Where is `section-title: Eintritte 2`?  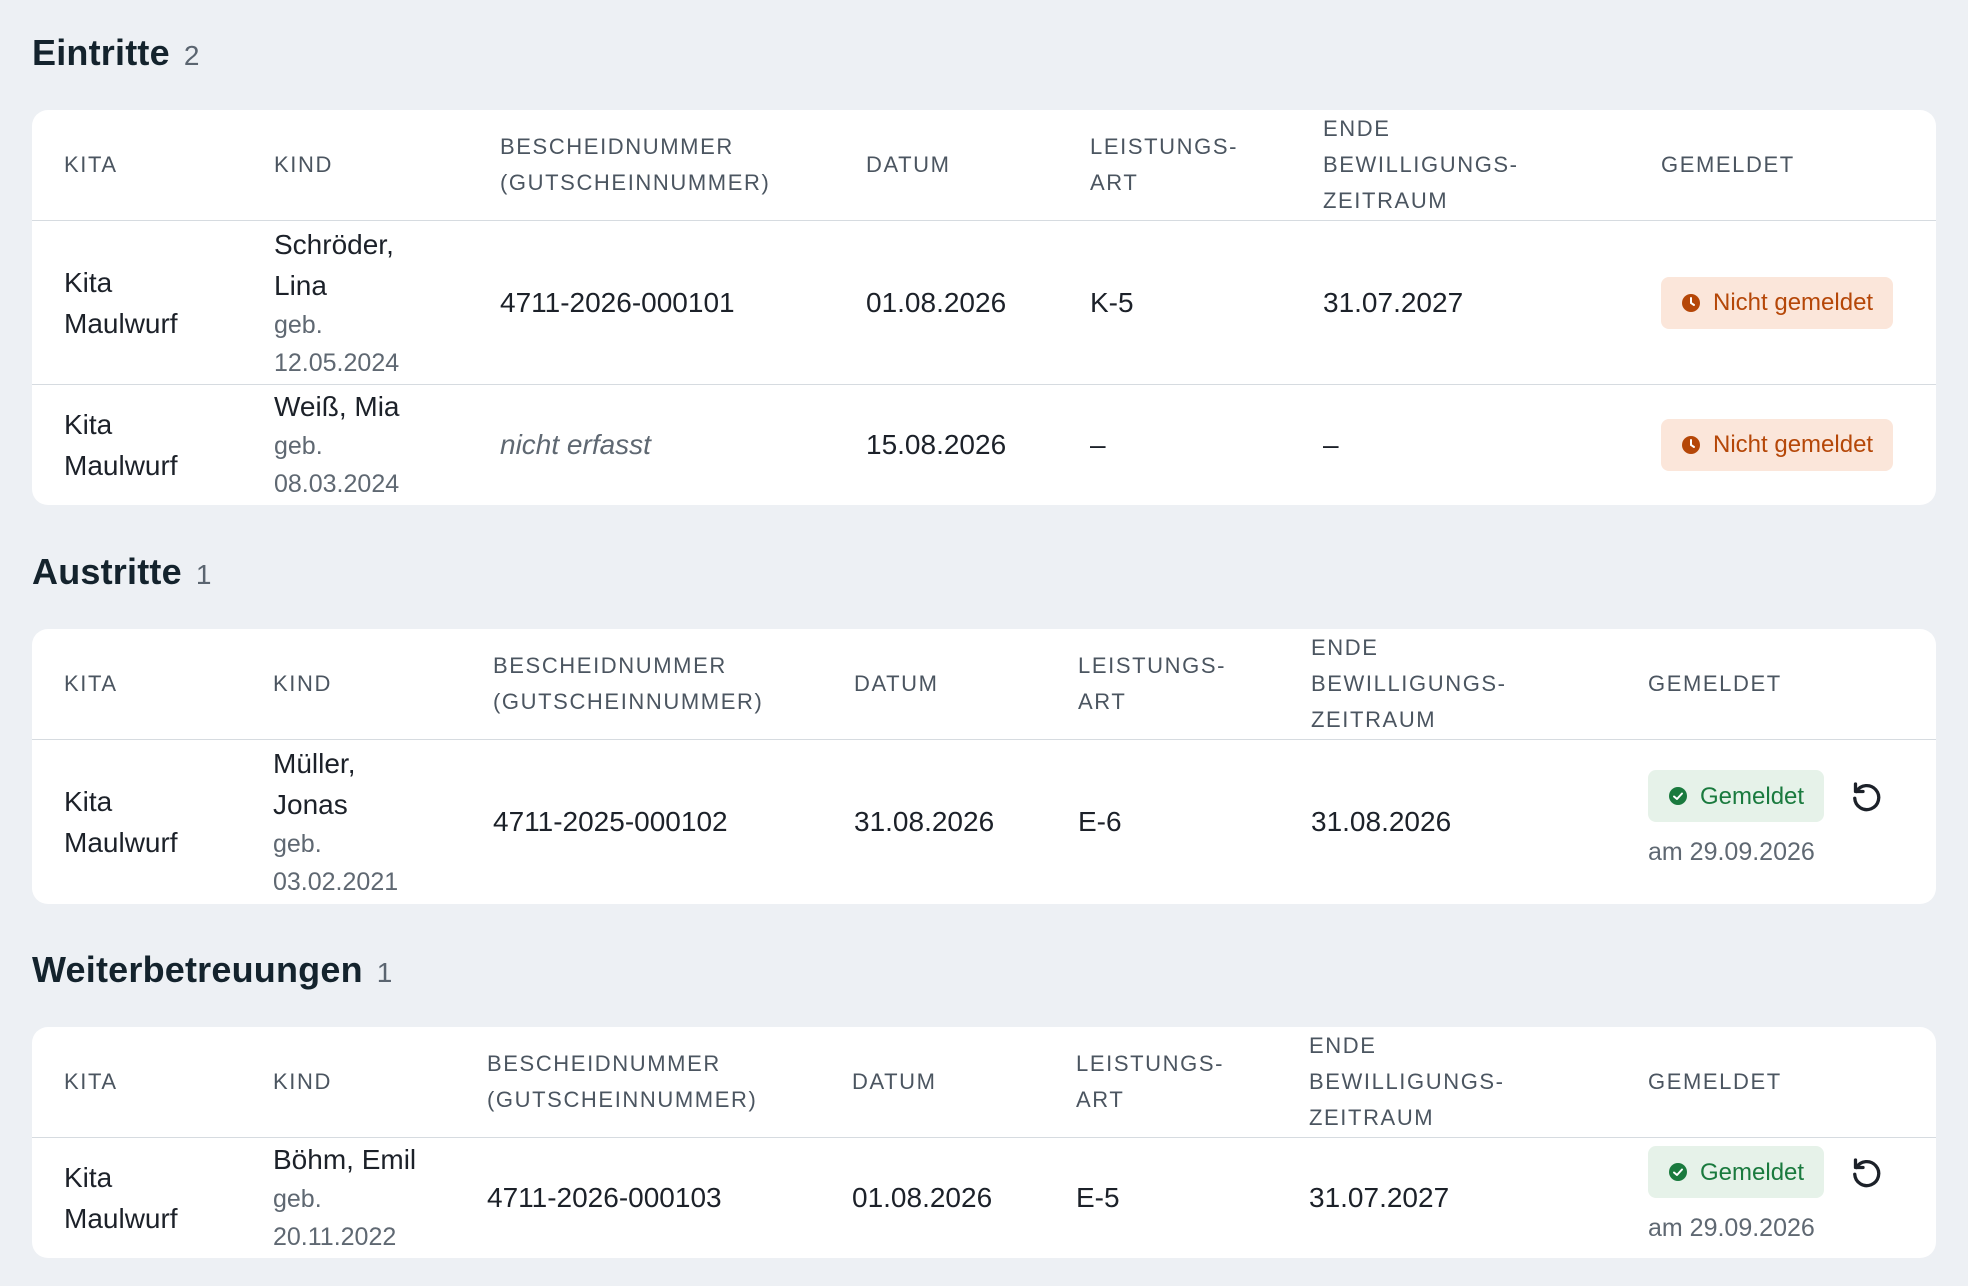 section-title: Eintritte 2 is located at coordinates (984, 62).